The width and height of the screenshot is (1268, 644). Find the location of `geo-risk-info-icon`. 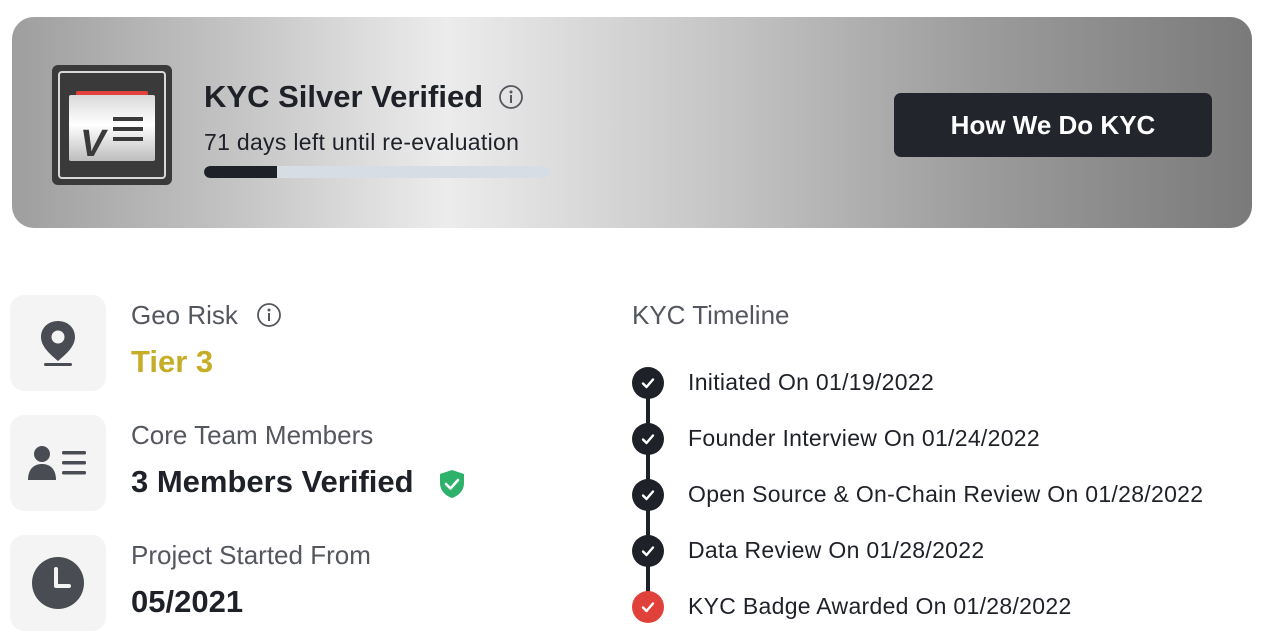

geo-risk-info-icon is located at coordinates (269, 315).